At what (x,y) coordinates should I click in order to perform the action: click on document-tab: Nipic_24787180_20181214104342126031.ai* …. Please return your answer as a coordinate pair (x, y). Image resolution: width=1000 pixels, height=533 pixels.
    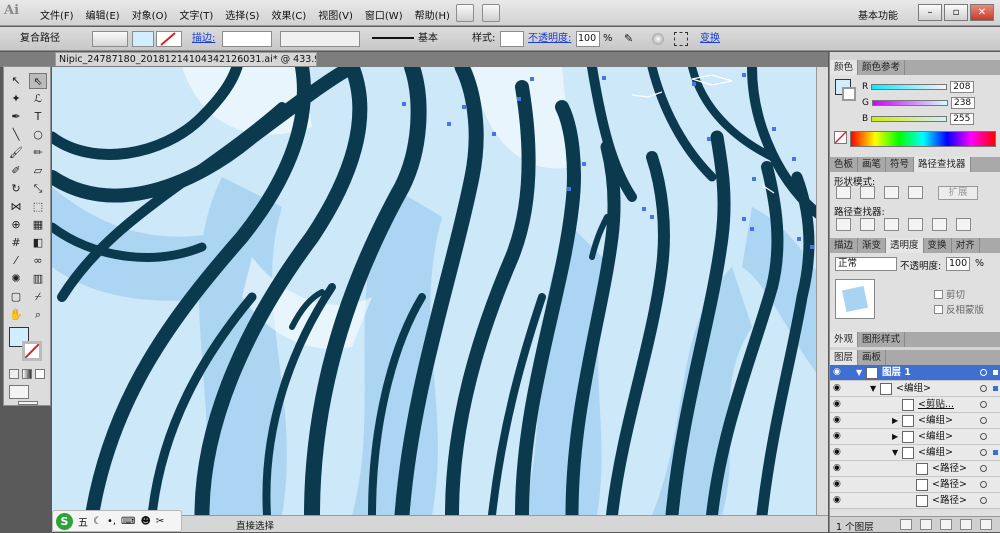
    Looking at the image, I should click on (186, 59).